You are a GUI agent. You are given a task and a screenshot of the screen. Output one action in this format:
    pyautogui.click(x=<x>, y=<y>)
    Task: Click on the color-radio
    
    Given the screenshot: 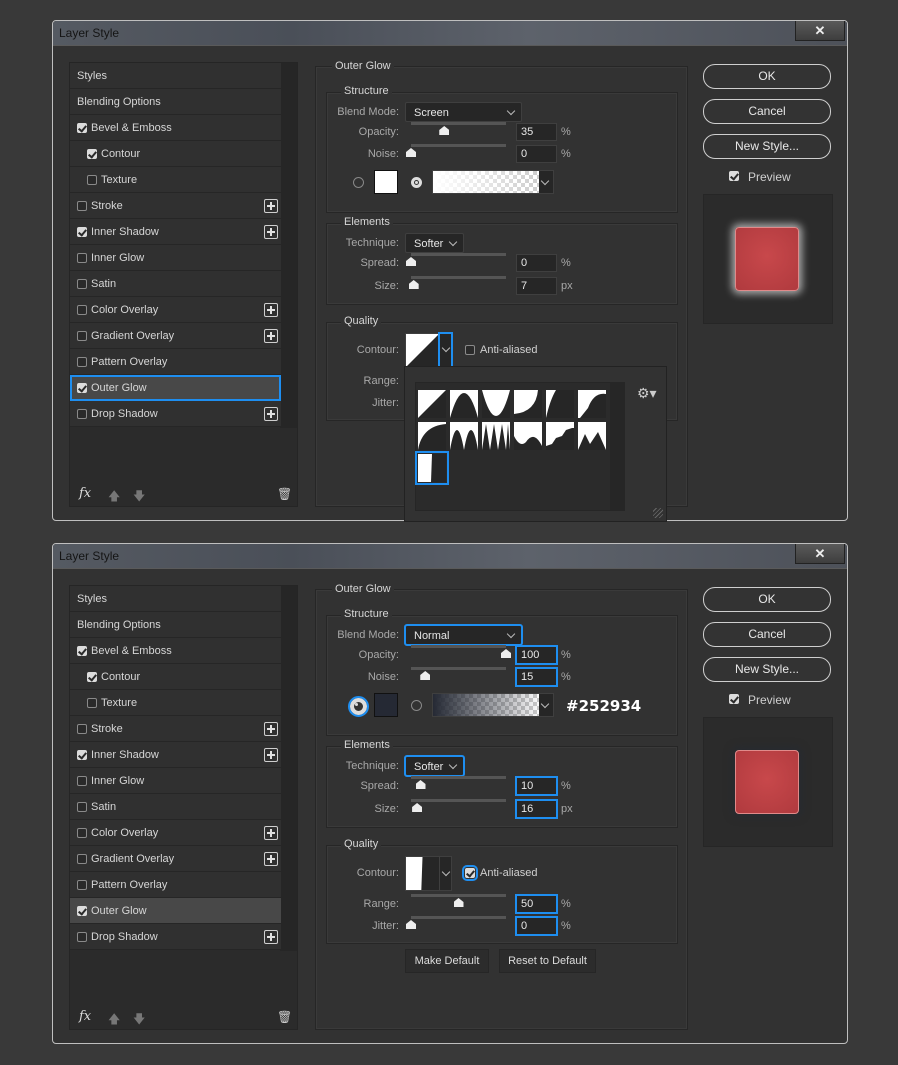 What is the action you would take?
    pyautogui.click(x=358, y=182)
    